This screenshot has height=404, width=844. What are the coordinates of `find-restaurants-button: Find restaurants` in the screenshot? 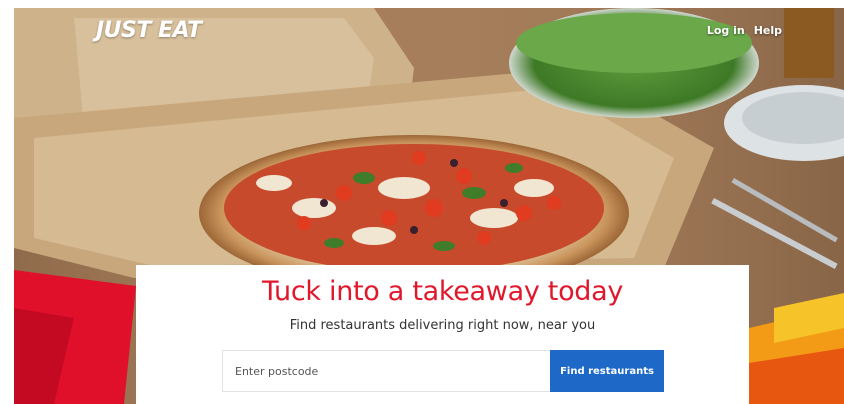 It's located at (607, 371).